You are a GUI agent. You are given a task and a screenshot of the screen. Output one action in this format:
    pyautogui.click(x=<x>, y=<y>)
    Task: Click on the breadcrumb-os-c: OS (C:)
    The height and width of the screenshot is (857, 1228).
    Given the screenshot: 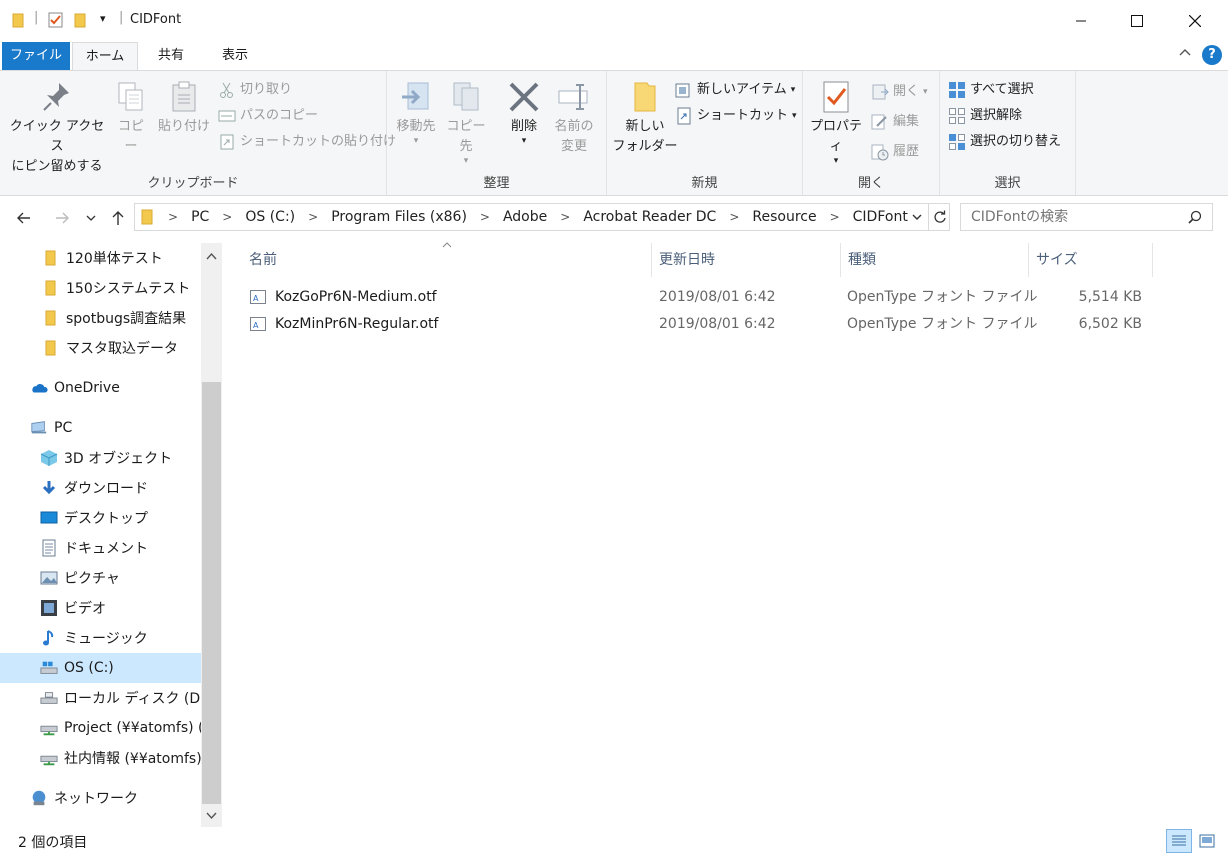 What is the action you would take?
    pyautogui.click(x=270, y=217)
    